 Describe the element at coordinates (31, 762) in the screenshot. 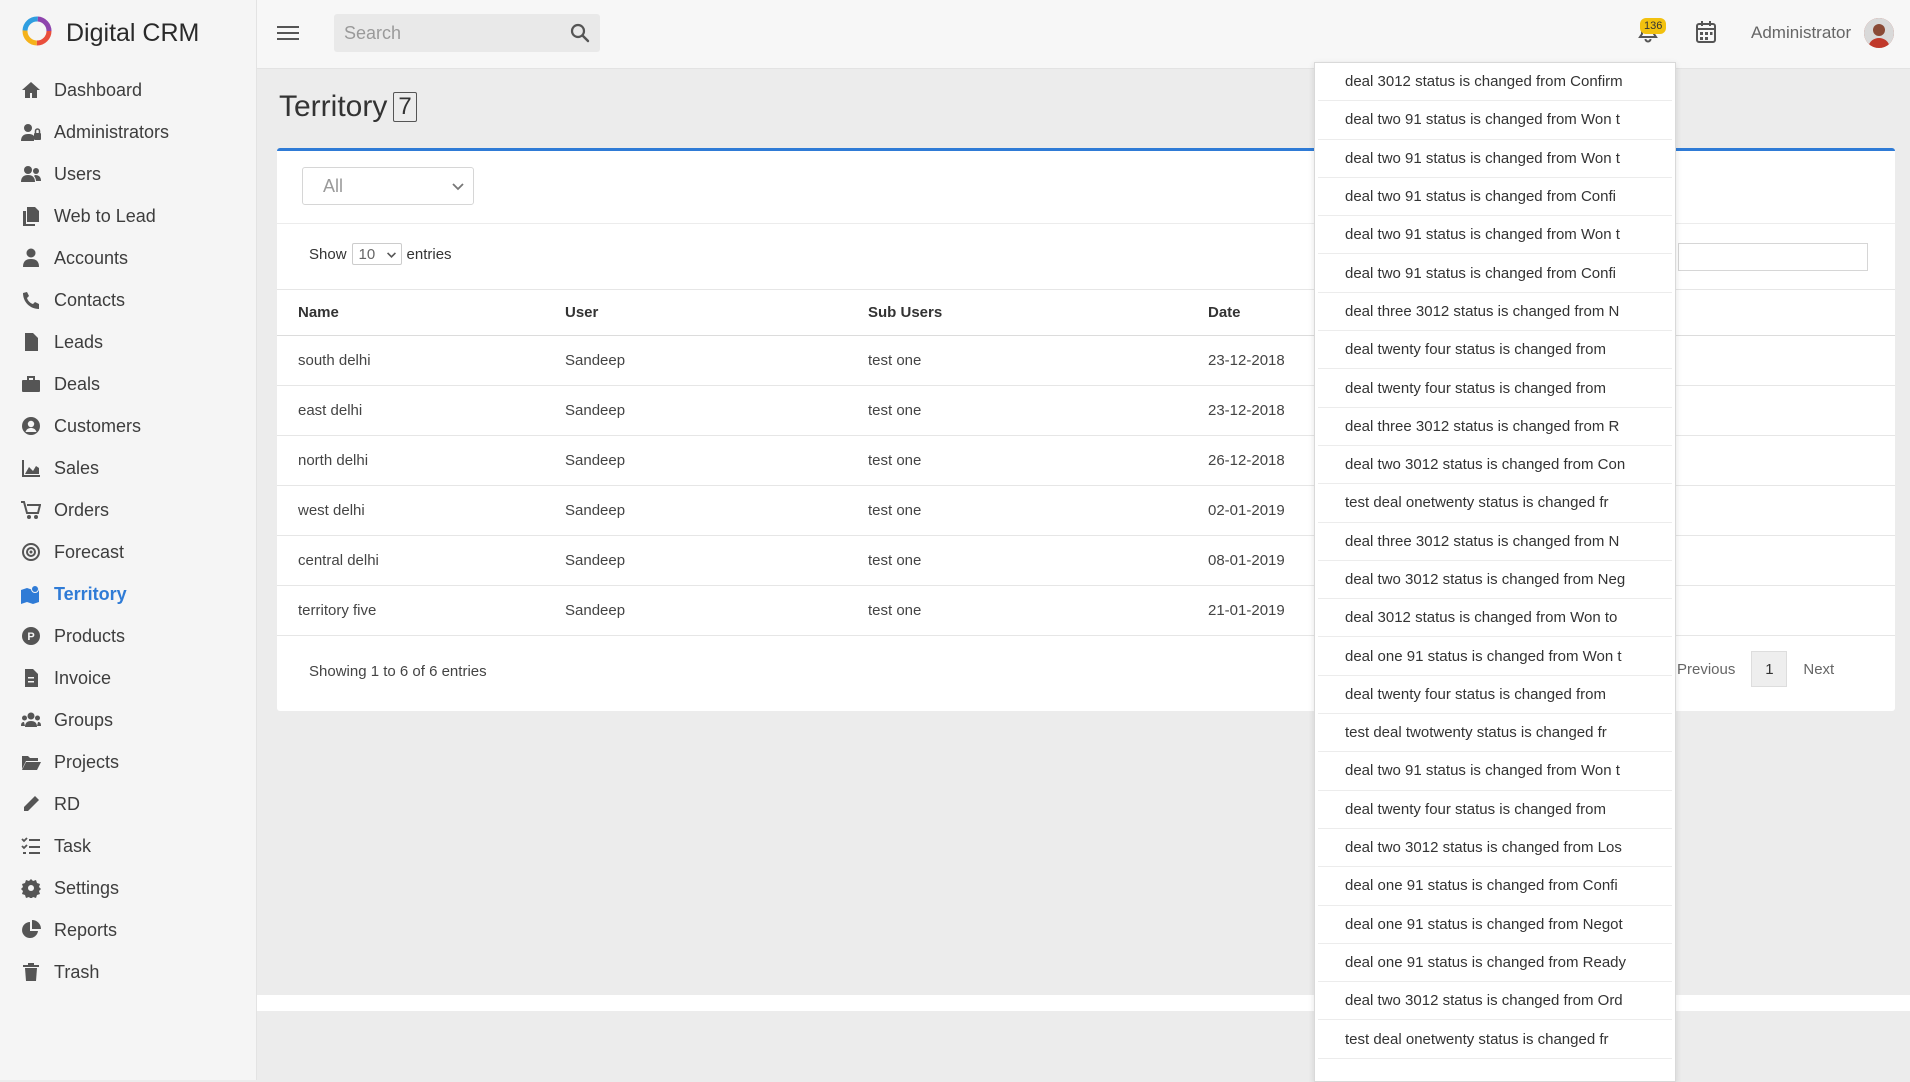

I see `folder-open-icon` at that location.